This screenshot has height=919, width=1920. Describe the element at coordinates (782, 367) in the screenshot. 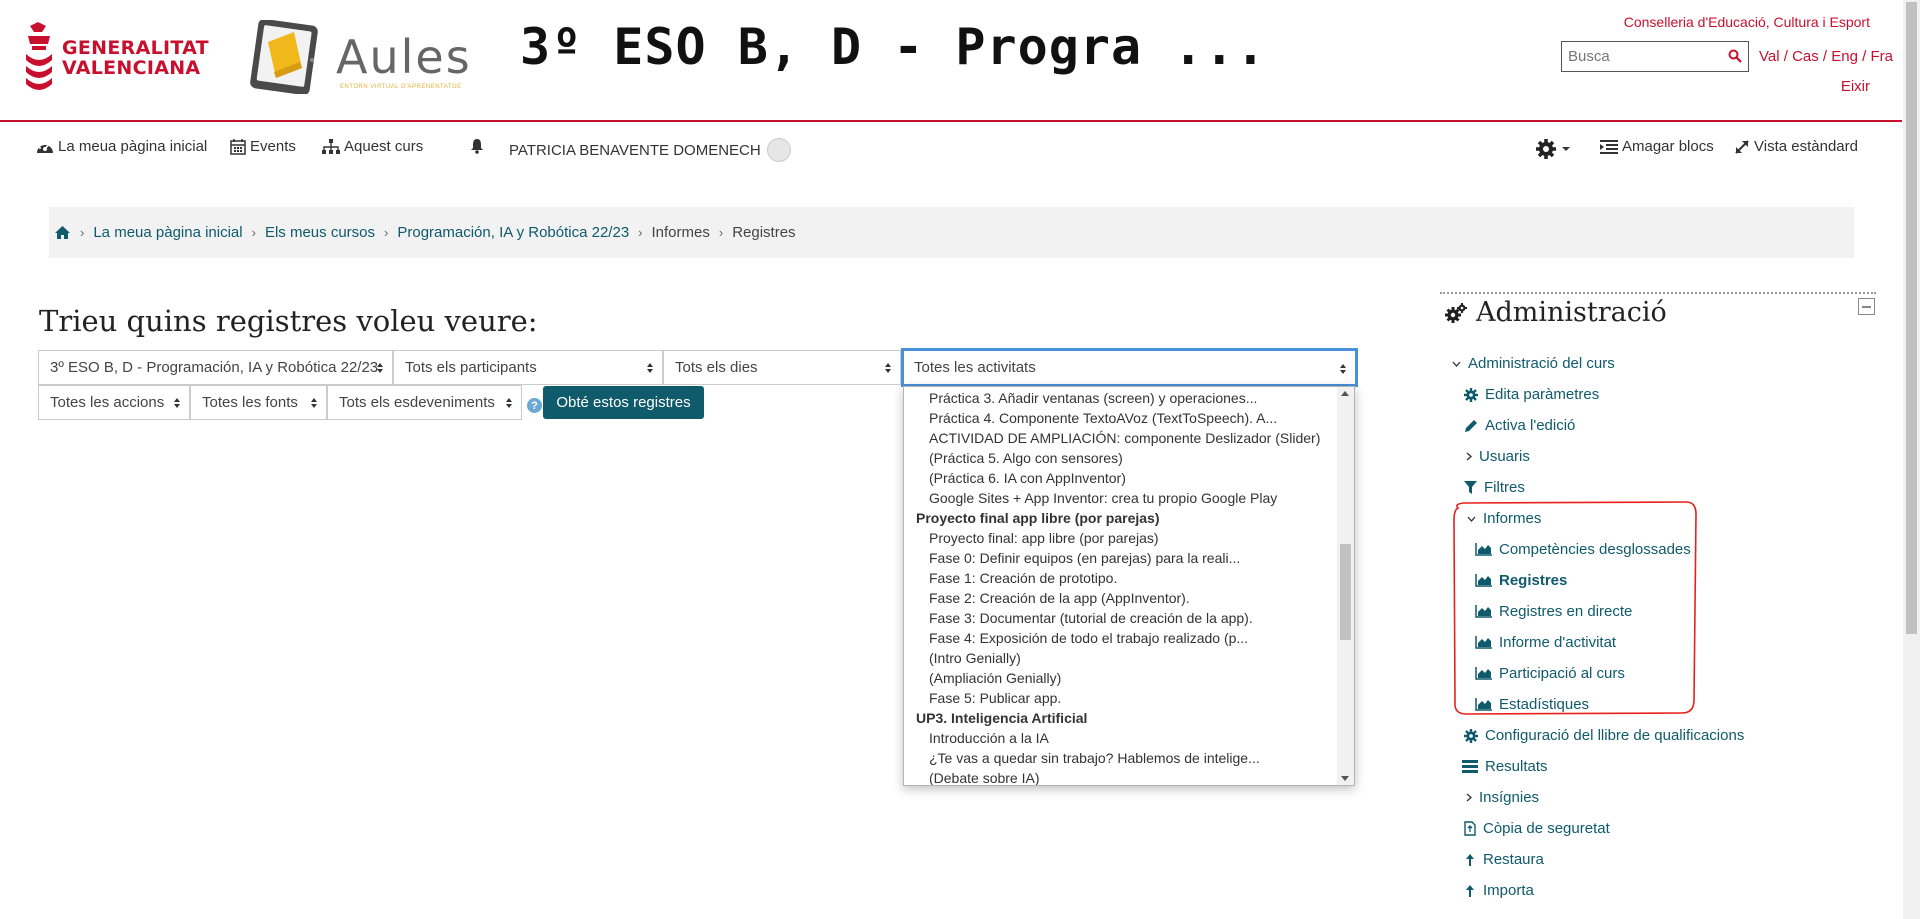

I see `days-select: Tots els dies` at that location.